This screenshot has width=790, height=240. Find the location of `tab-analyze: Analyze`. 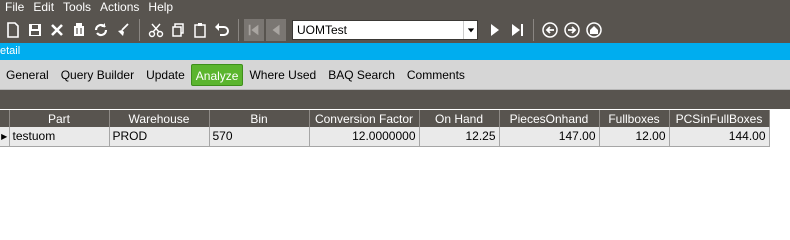

tab-analyze: Analyze is located at coordinates (217, 75).